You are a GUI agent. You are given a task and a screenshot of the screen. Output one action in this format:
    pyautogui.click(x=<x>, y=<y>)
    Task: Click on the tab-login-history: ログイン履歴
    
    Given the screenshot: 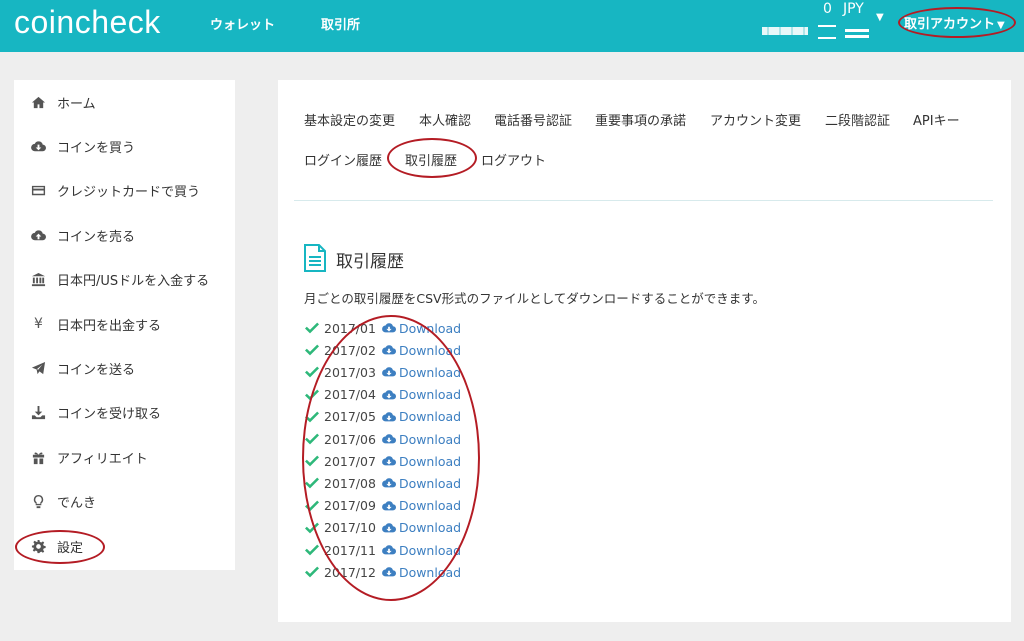 What is the action you would take?
    pyautogui.click(x=343, y=159)
    